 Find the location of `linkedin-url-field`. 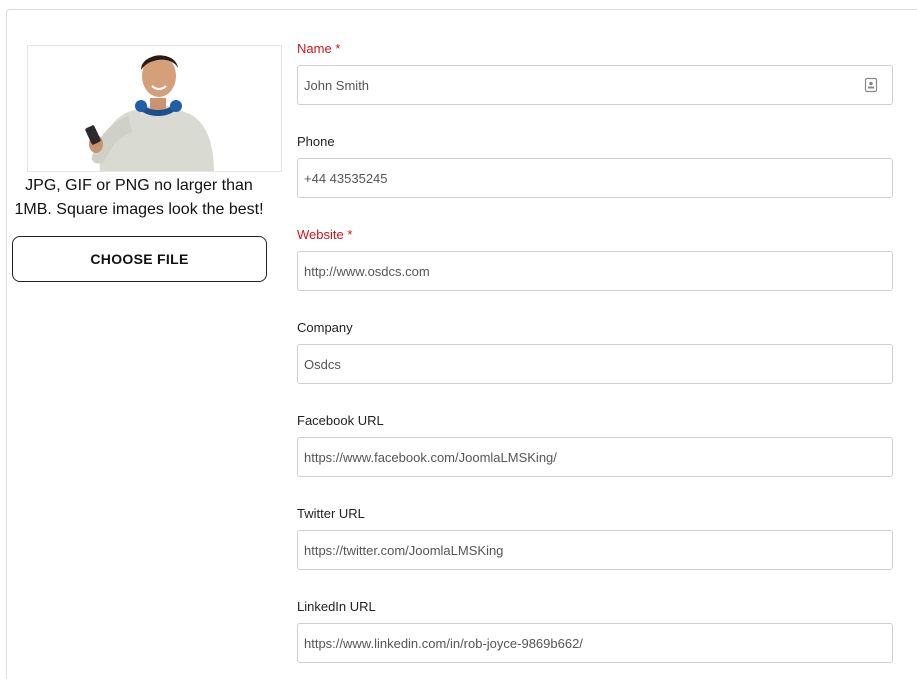

linkedin-url-field is located at coordinates (595, 643).